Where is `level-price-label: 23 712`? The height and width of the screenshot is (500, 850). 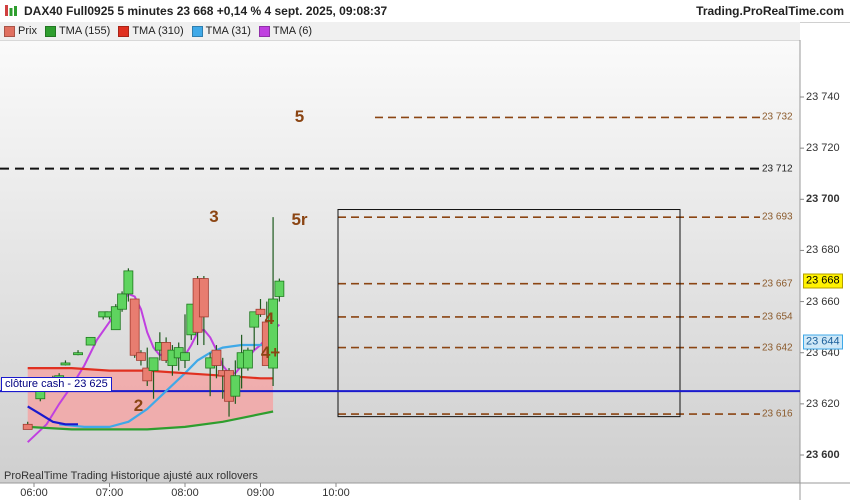 level-price-label: 23 712 is located at coordinates (777, 169).